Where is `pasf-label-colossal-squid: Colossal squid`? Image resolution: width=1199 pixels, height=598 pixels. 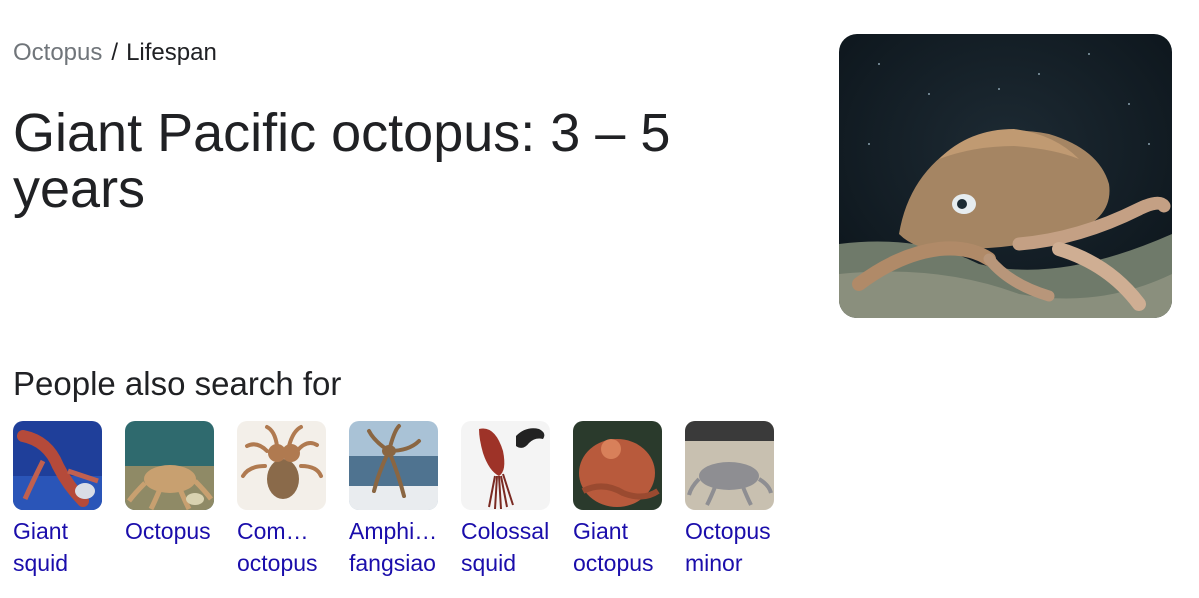
pasf-label-colossal-squid: Colossal squid is located at coordinates (505, 547).